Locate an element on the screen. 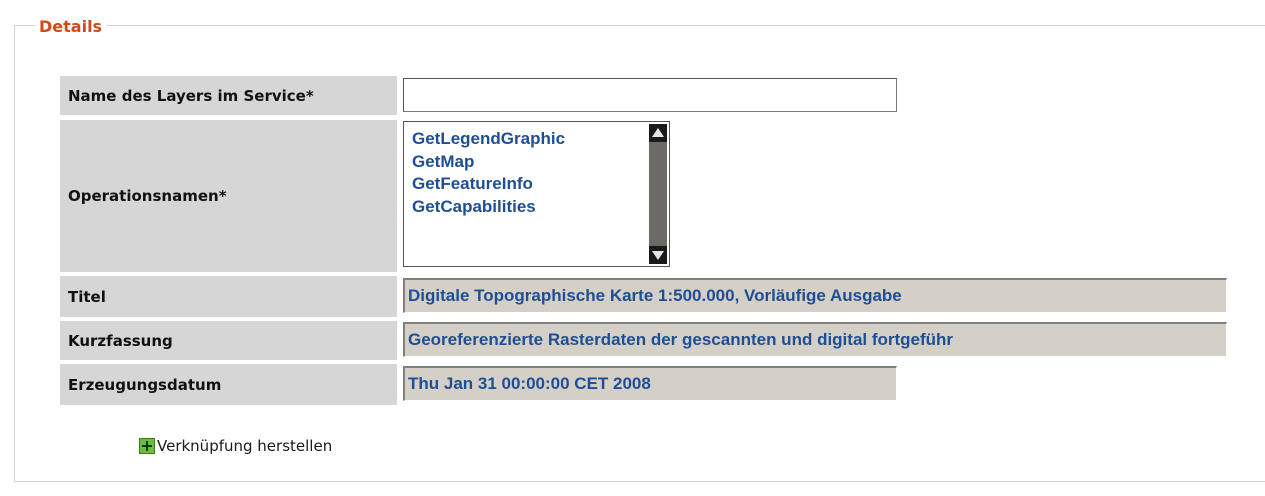  arrow-up-icon is located at coordinates (658, 132).